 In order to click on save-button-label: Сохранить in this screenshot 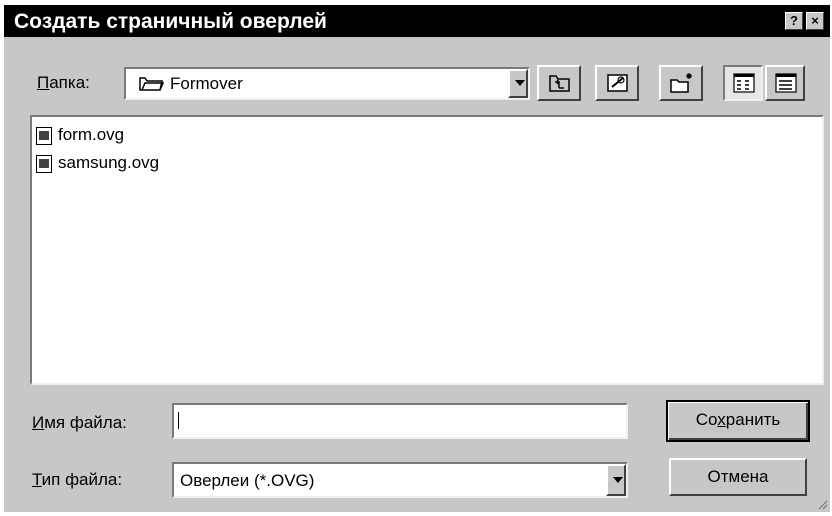, I will do `click(738, 420)`.